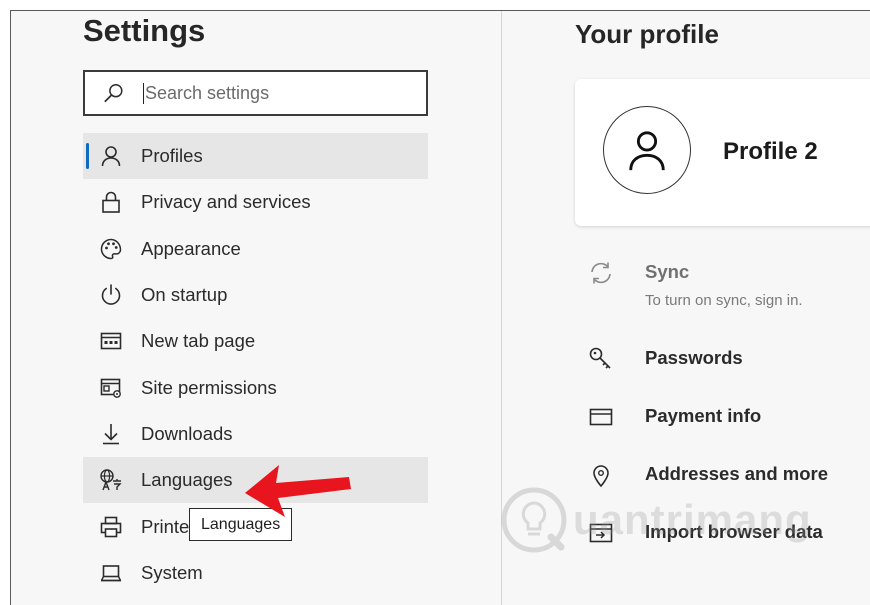 Image resolution: width=870 pixels, height=605 pixels. I want to click on sync-label: Sync, so click(667, 271).